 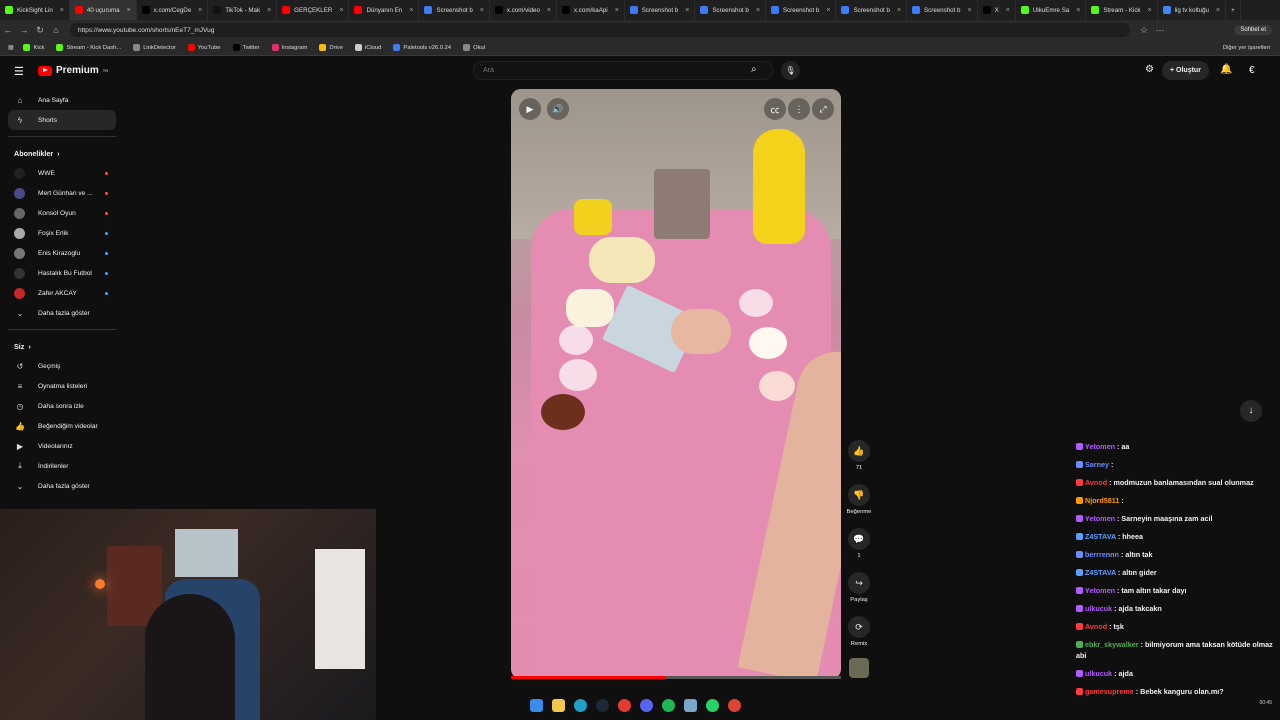 What do you see at coordinates (62, 346) in the screenshot?
I see `you-header: Siz ›` at bounding box center [62, 346].